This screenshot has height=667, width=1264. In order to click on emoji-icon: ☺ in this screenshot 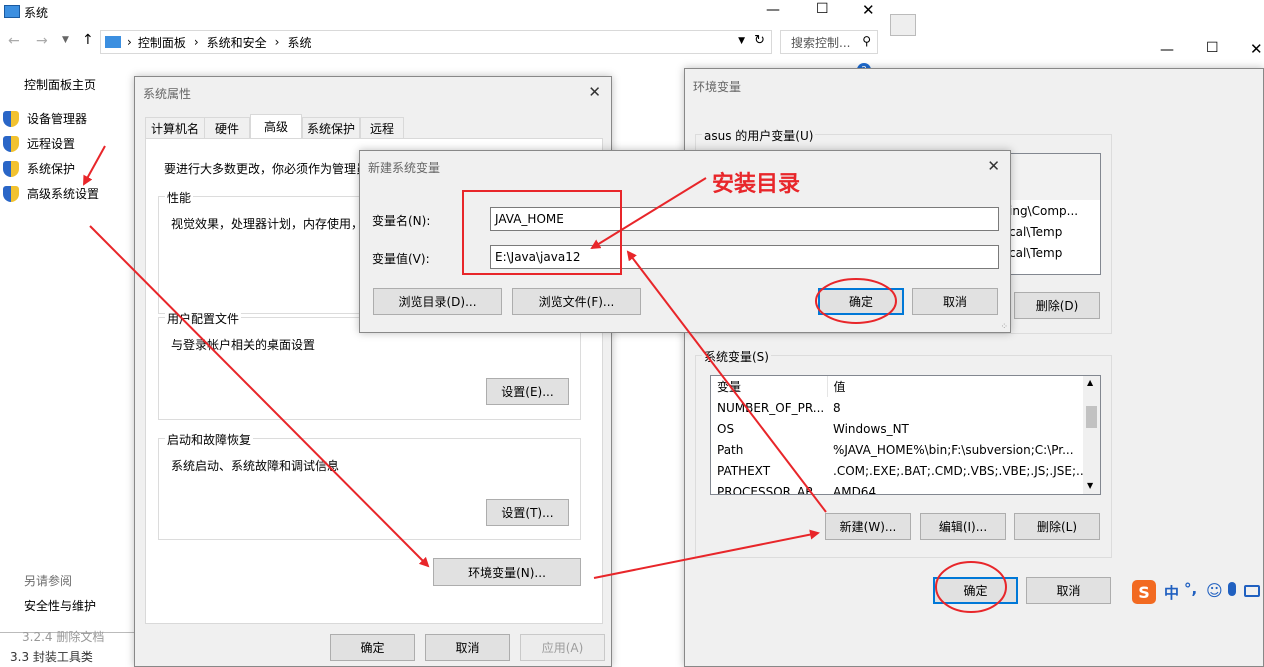, I will do `click(1214, 590)`.